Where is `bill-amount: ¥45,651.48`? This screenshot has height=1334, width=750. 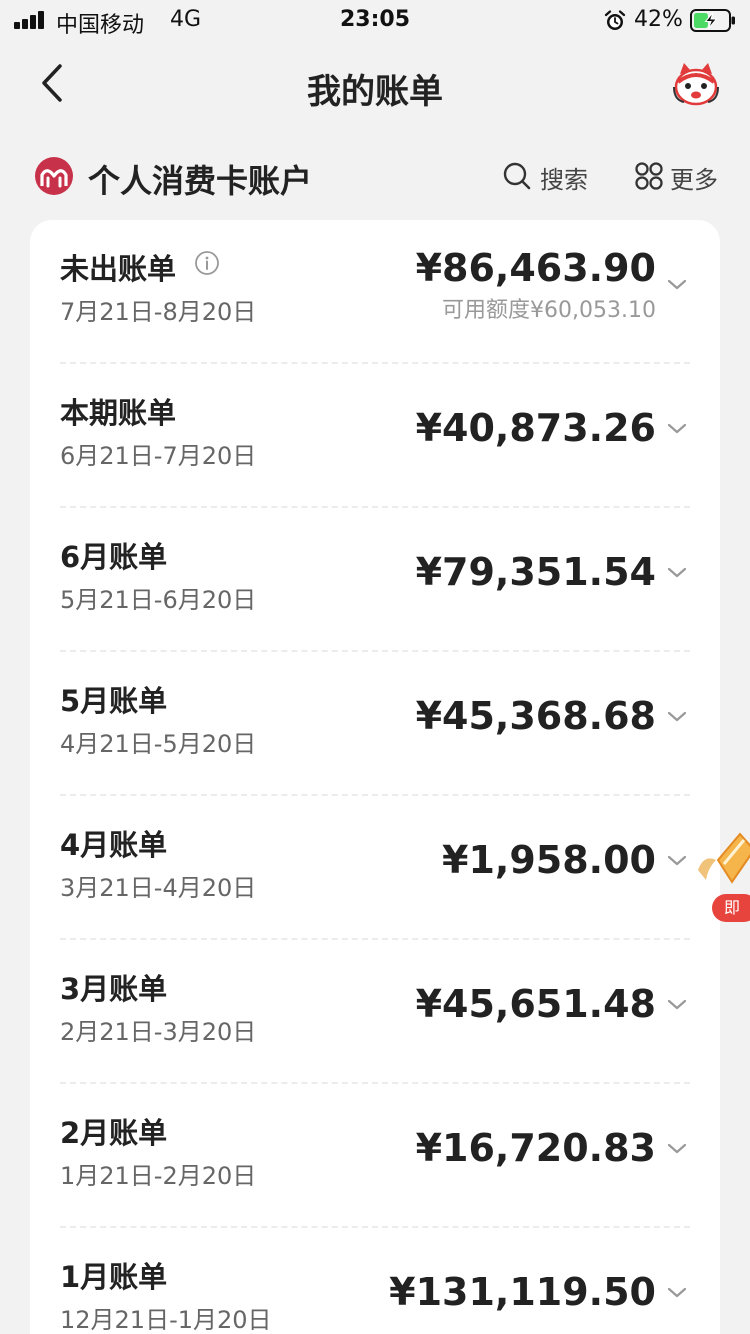 bill-amount: ¥45,651.48 is located at coordinates (535, 1004).